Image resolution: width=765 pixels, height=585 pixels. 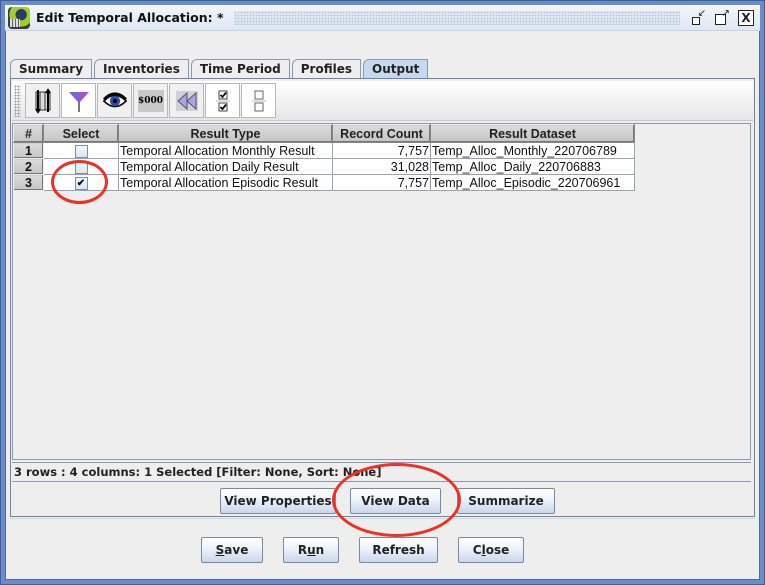 I want to click on eye-icon, so click(x=114, y=101).